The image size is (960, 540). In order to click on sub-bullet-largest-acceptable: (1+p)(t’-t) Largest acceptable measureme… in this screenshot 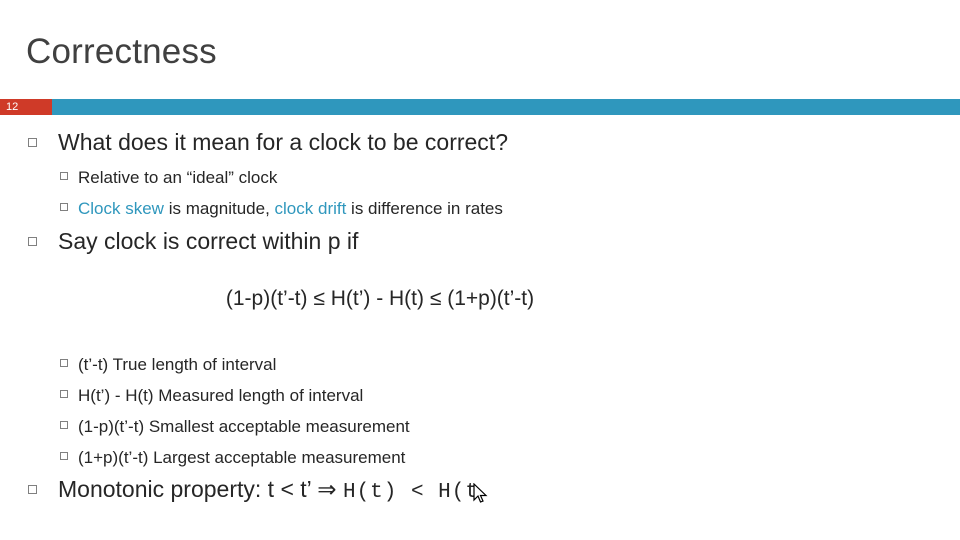, I will do `click(202, 457)`.